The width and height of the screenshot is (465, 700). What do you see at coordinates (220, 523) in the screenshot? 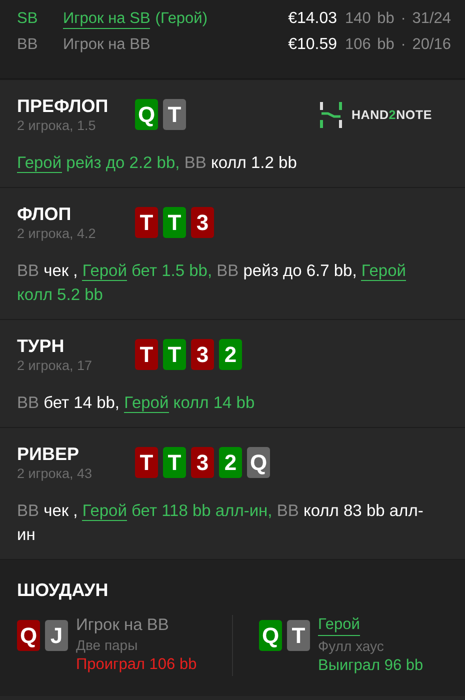
I see `action-line: BB чек , Герой бет 118 bb алл-ин, BB колл 83 bb алл-ин` at bounding box center [220, 523].